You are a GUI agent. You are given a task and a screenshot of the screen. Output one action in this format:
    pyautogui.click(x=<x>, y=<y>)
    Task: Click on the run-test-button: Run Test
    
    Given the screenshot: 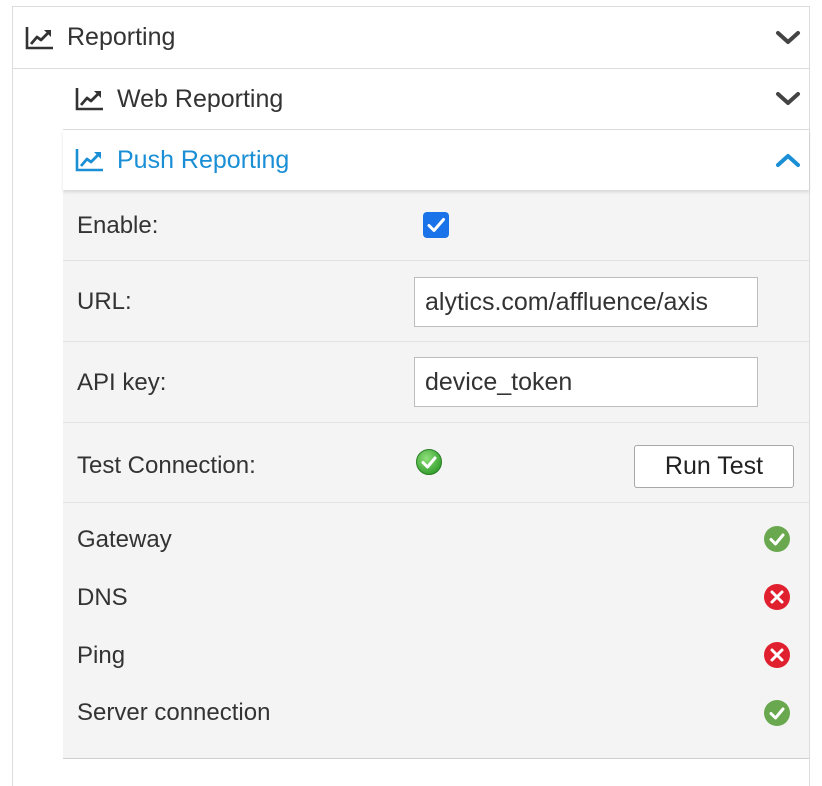 What is the action you would take?
    pyautogui.click(x=714, y=466)
    